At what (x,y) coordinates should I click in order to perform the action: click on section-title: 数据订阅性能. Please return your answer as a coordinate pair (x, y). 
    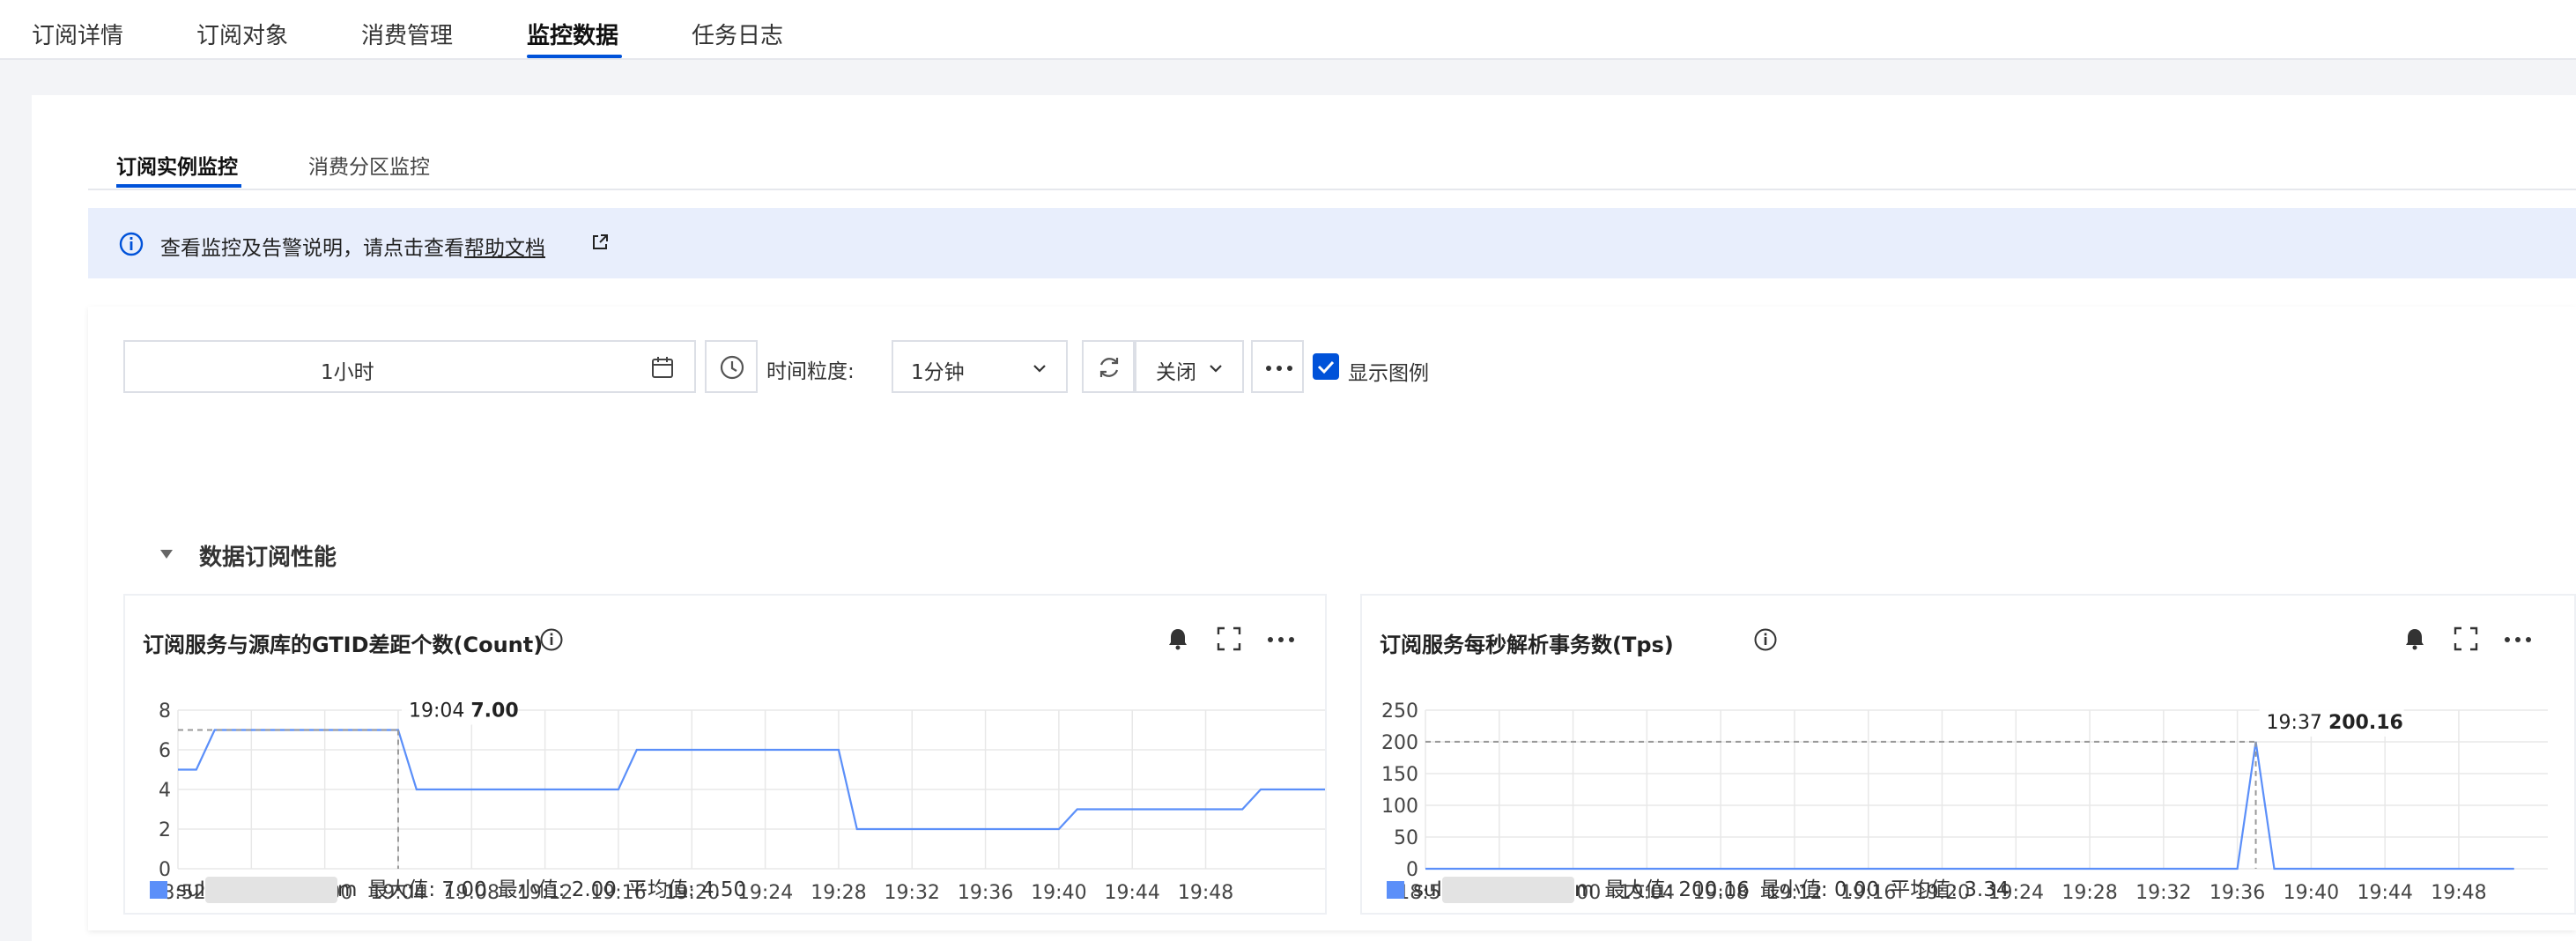
    Looking at the image, I should click on (268, 558).